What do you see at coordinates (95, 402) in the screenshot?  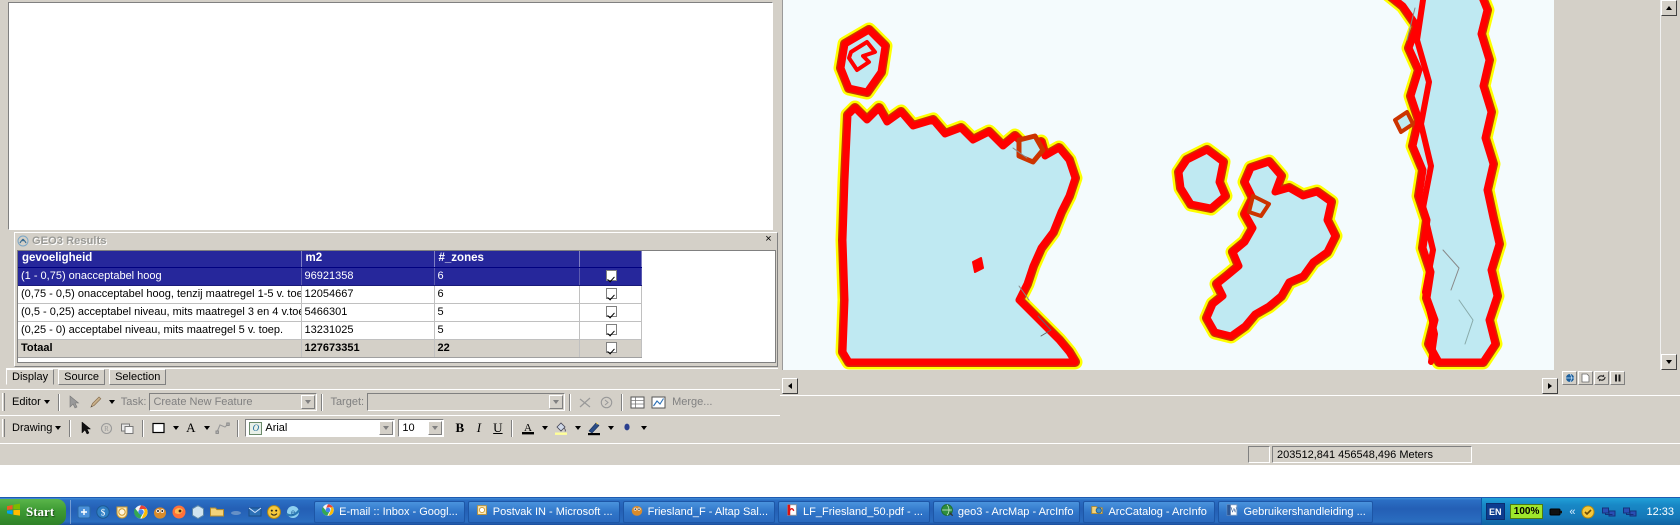 I see `pencil-edit-icon` at bounding box center [95, 402].